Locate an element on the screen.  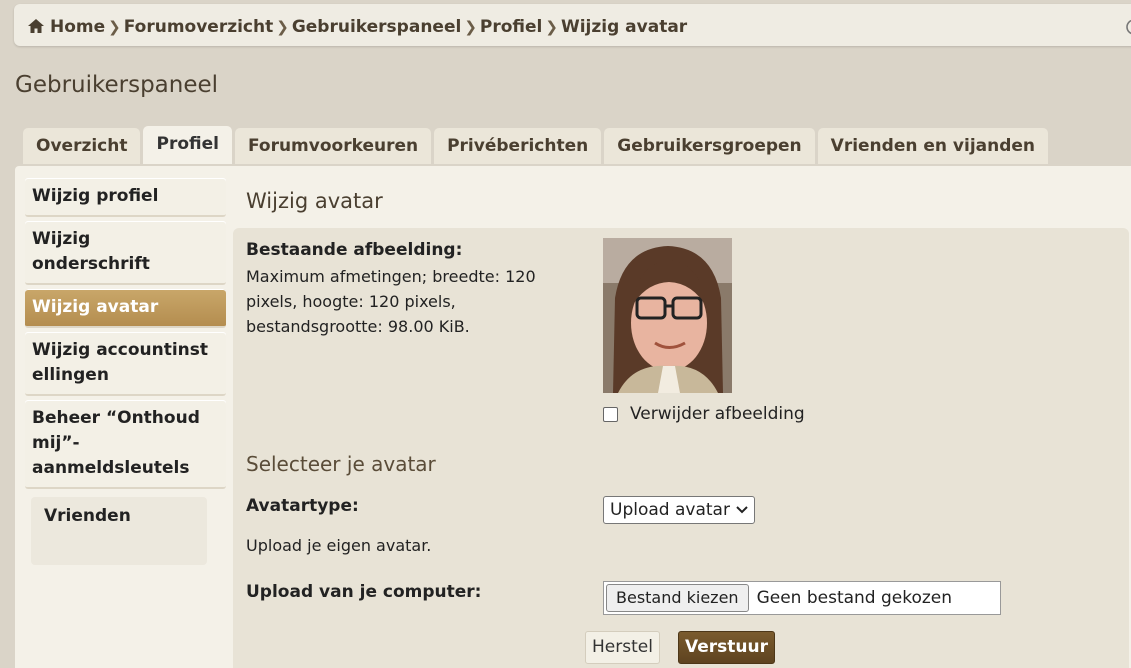
tab-gebruikersgroepen: Gebruikersgroepen is located at coordinates (709, 146).